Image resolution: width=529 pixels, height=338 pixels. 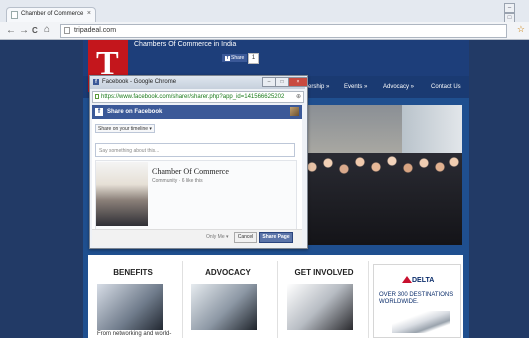 I want to click on address-bar: tripadeal.com, so click(x=283, y=31).